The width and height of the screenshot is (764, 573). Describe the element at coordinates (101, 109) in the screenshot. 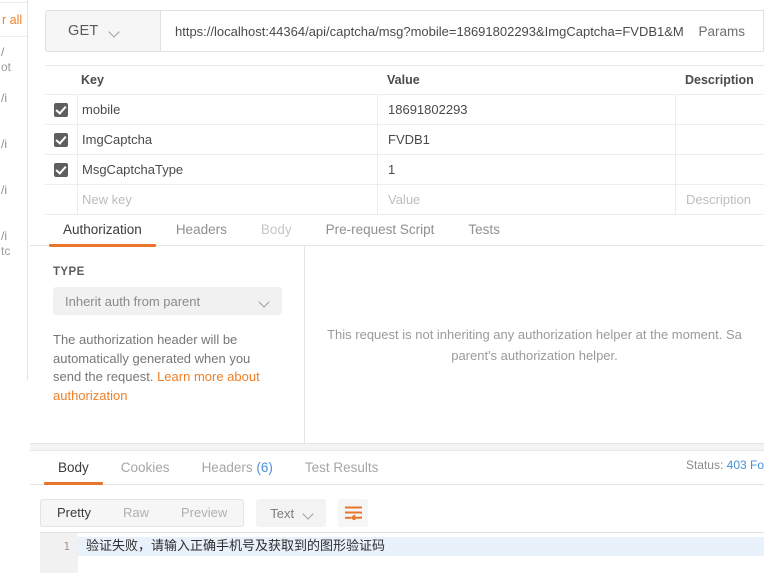

I see `param-key-input: mobile` at that location.